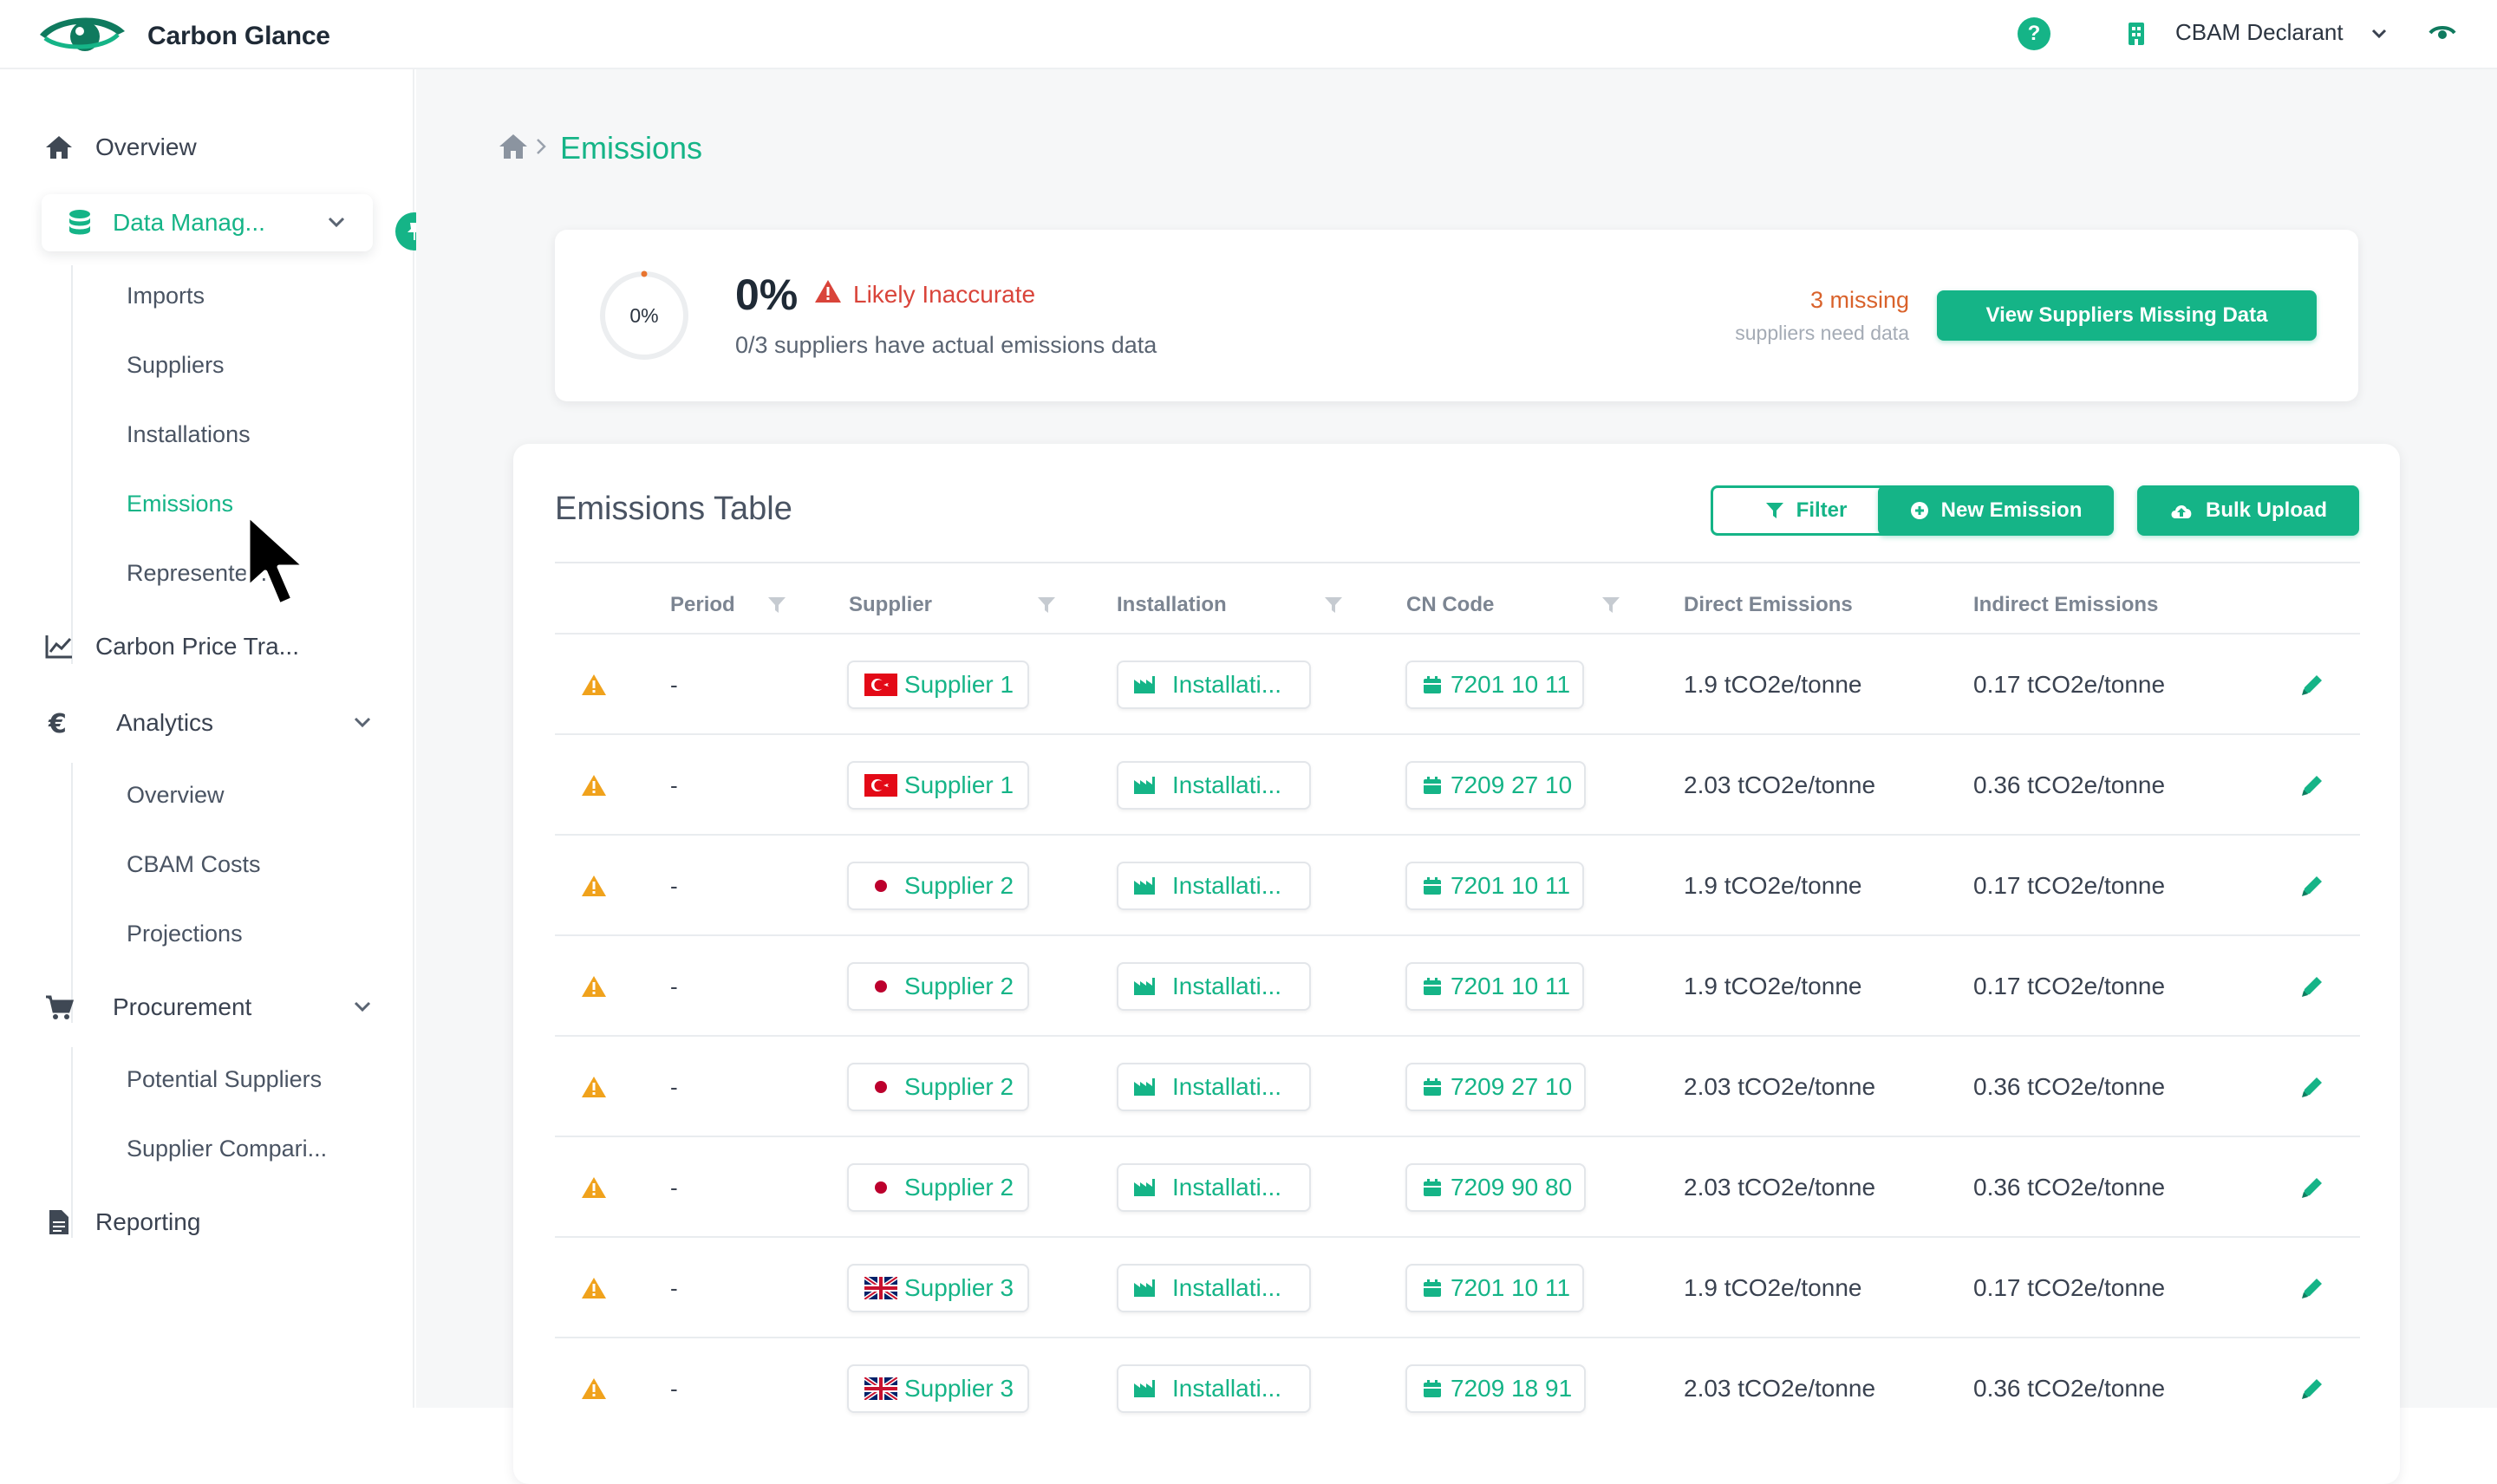  Describe the element at coordinates (1780, 1187) in the screenshot. I see `direct-emissions-value: 2.03 tCO2e/tonne` at that location.